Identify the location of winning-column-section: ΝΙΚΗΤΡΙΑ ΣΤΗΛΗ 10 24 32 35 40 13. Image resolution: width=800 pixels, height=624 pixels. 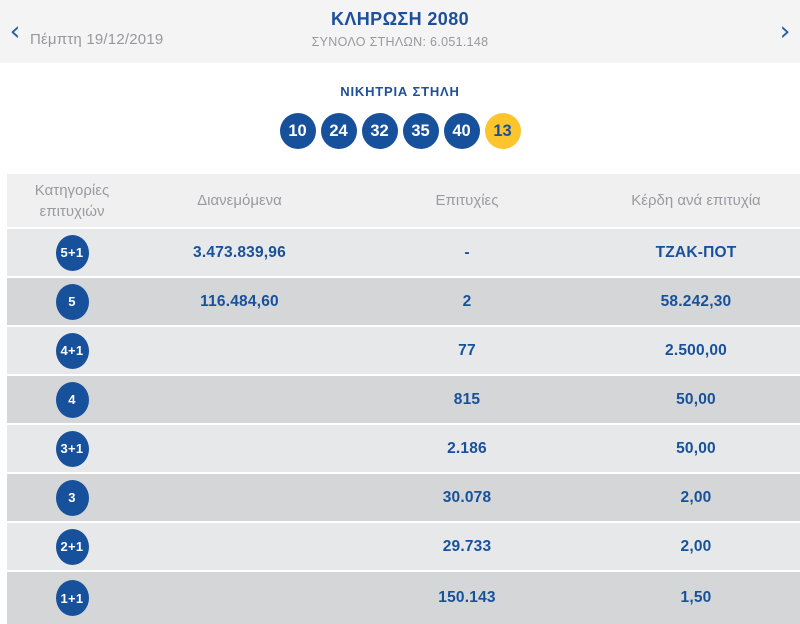
(400, 116).